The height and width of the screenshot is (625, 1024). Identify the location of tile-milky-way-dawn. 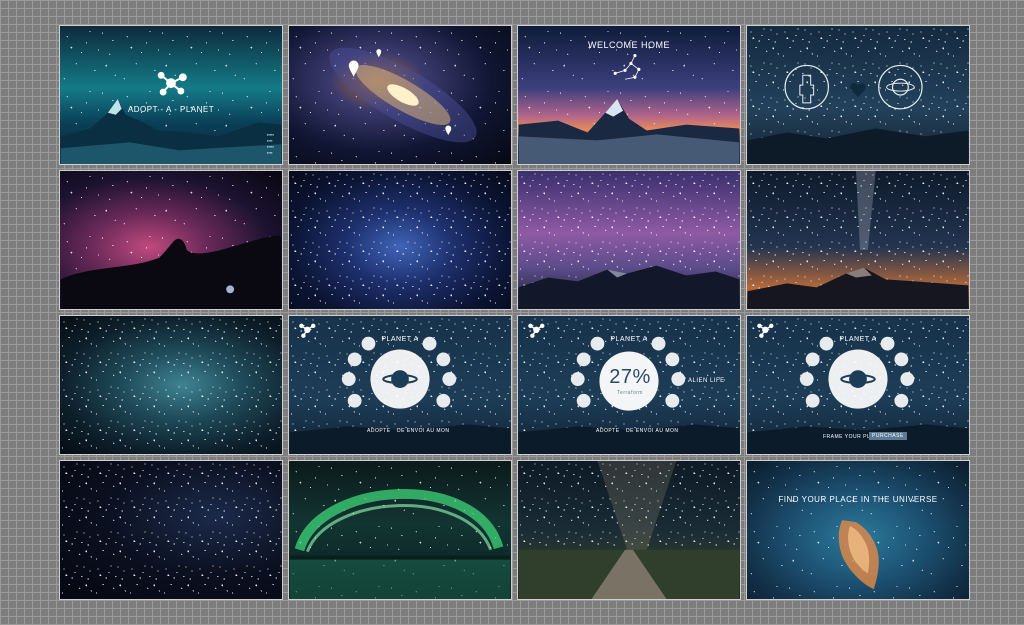
(858, 240).